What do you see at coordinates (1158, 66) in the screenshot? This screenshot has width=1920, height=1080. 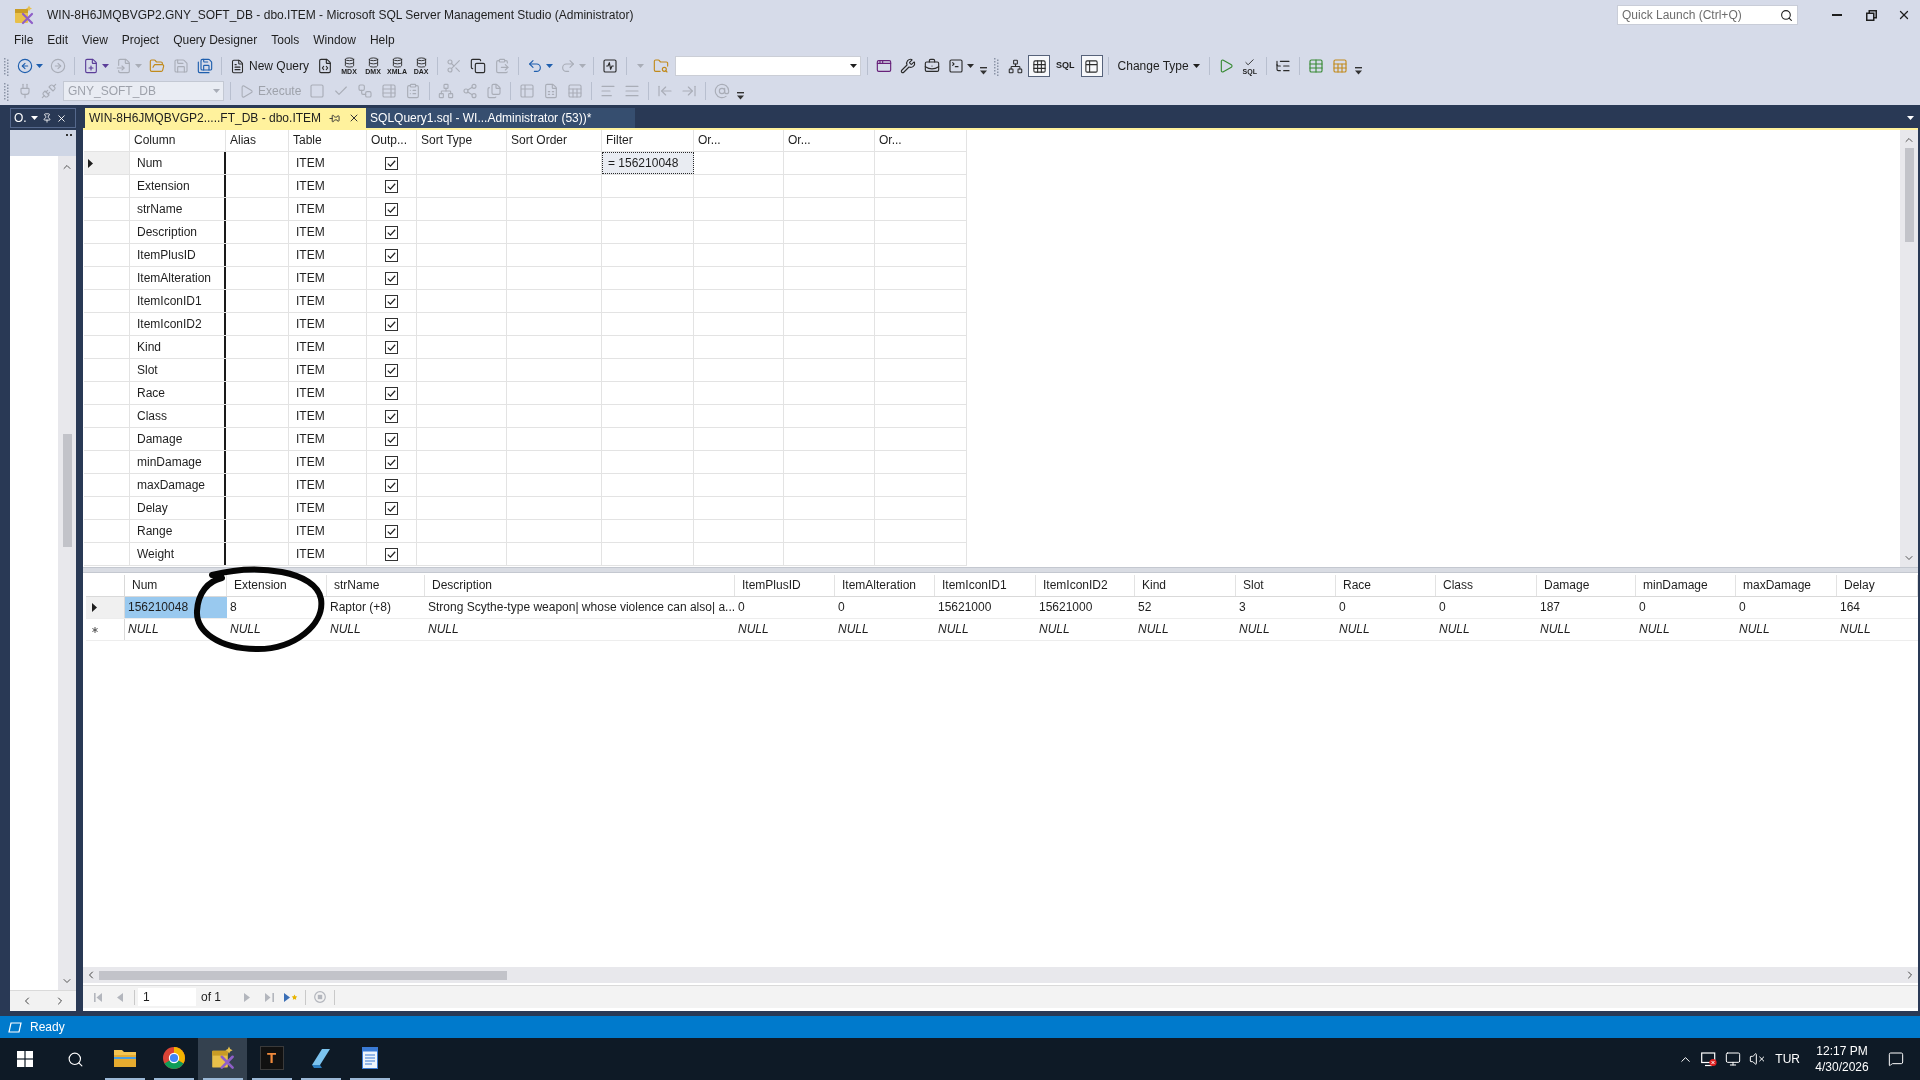 I see `change-type-button: Change Type` at bounding box center [1158, 66].